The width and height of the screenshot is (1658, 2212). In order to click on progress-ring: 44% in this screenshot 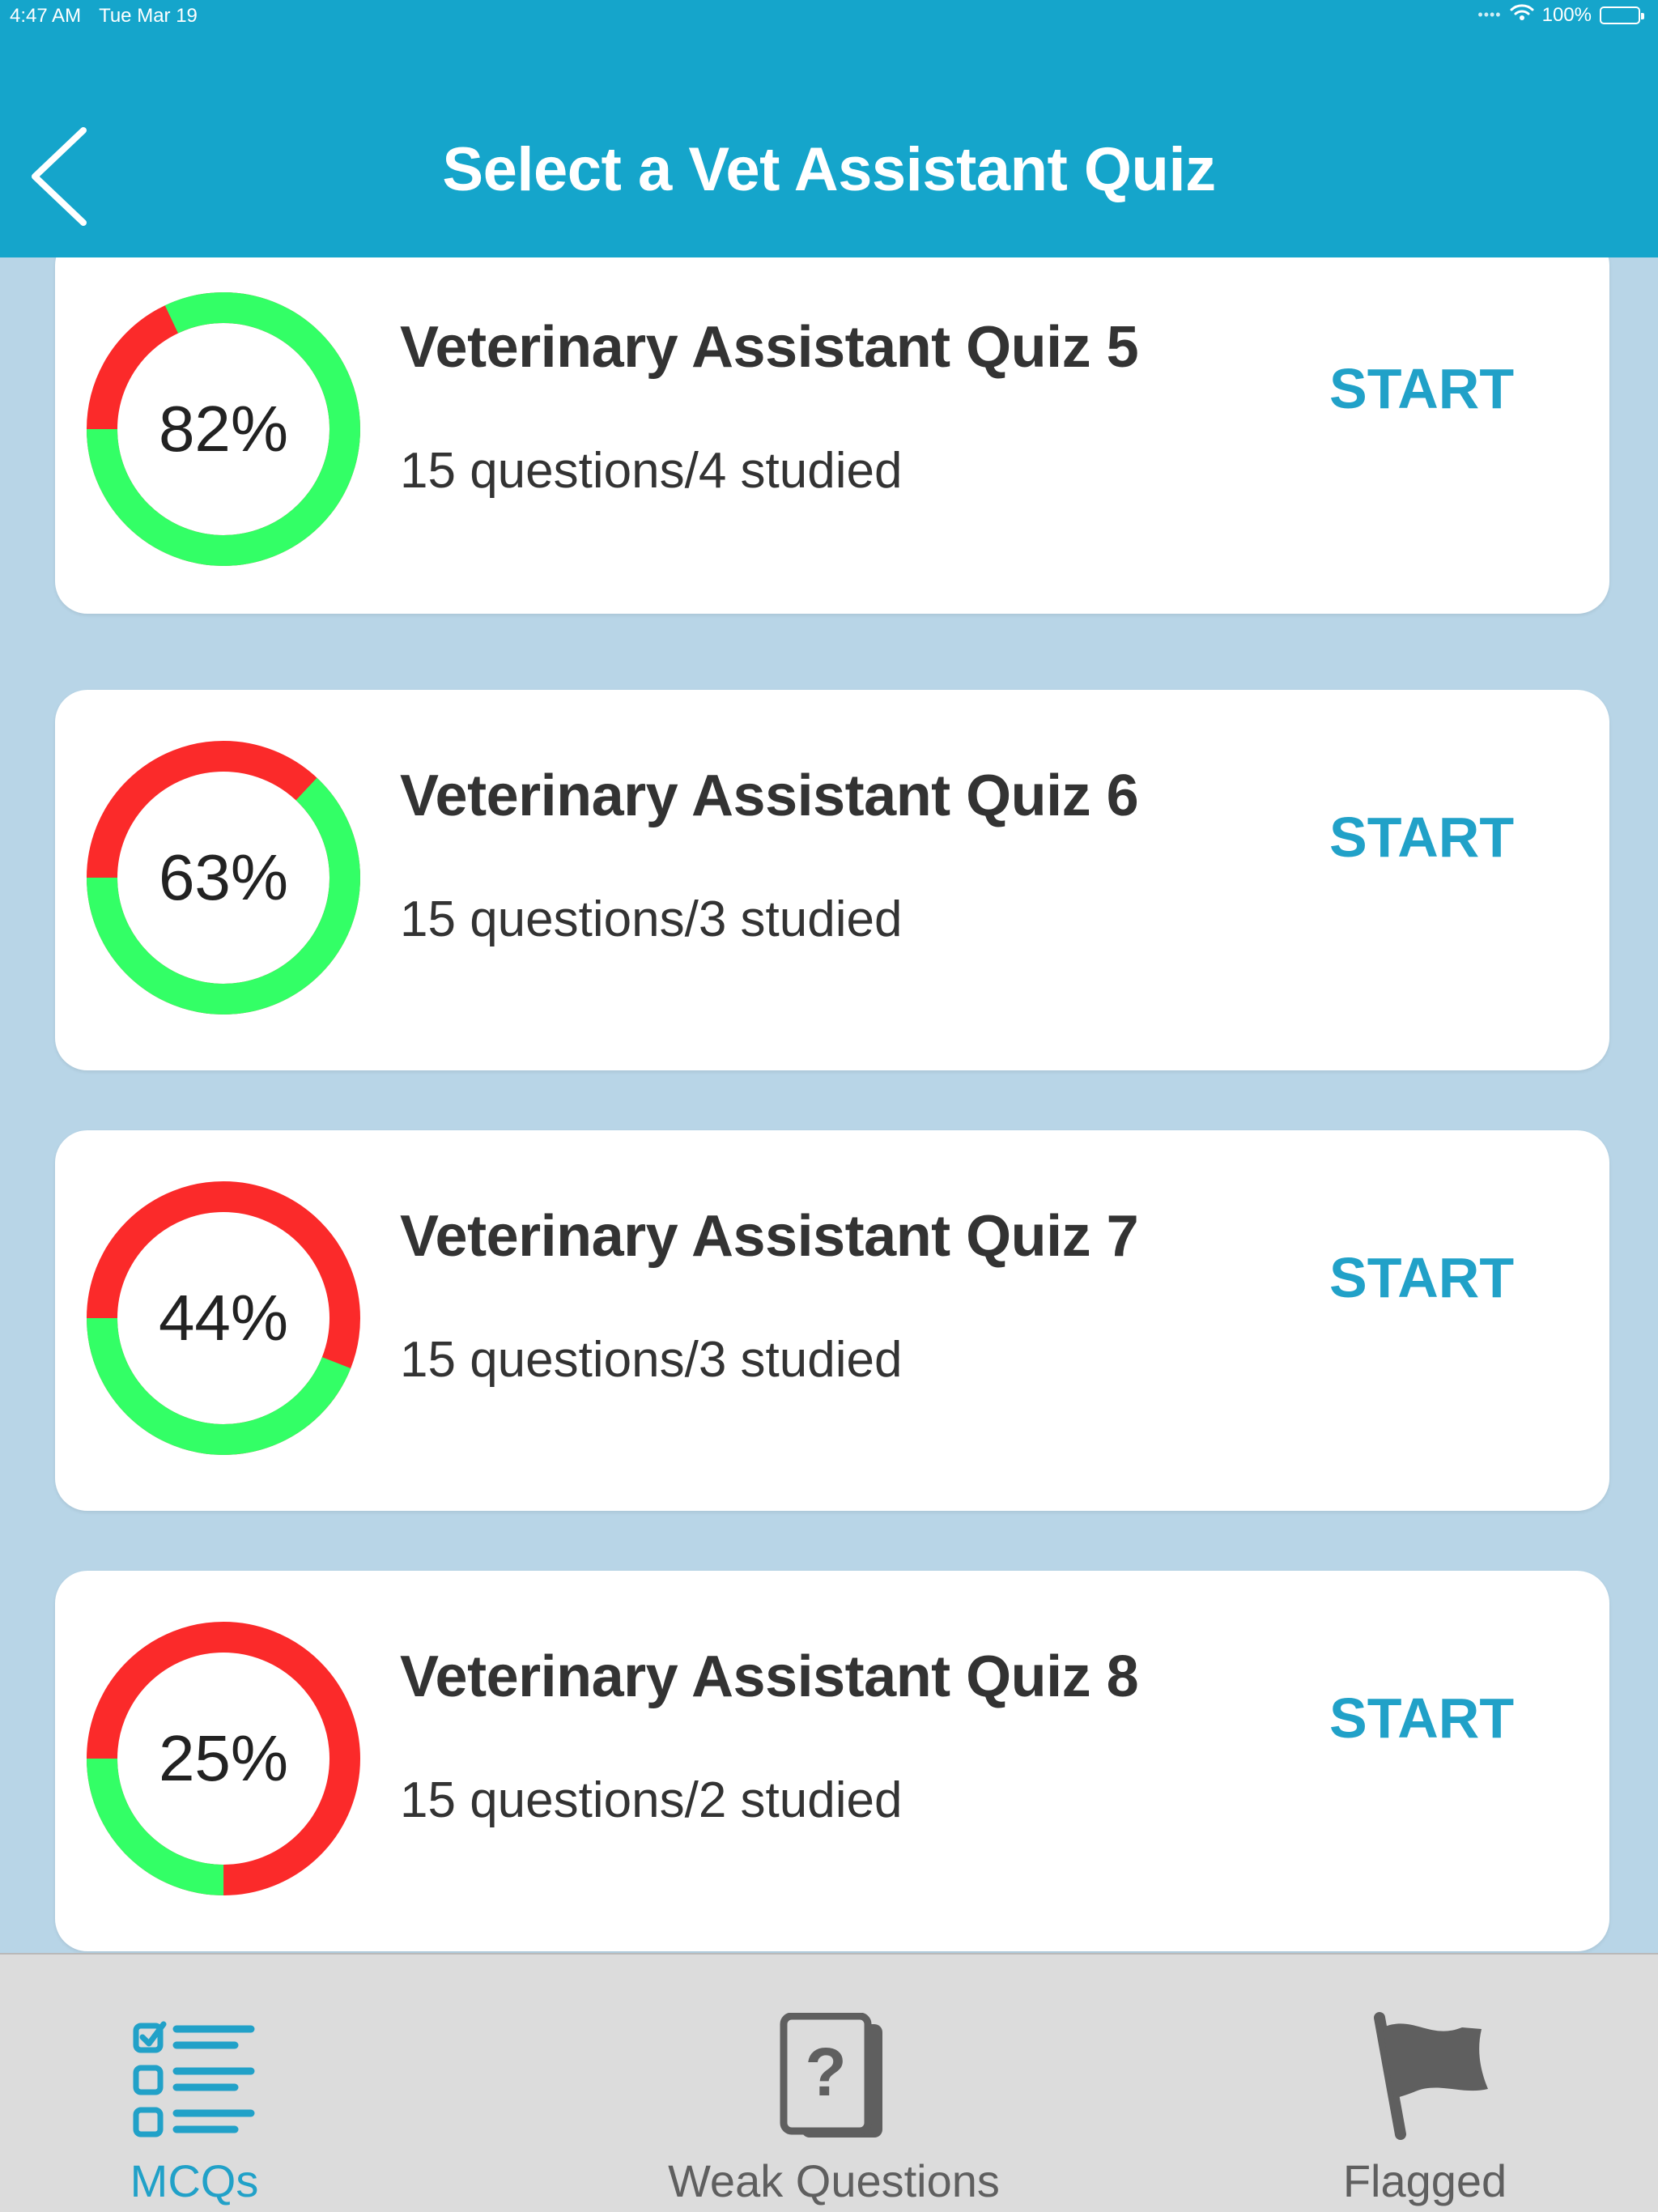, I will do `click(223, 1318)`.